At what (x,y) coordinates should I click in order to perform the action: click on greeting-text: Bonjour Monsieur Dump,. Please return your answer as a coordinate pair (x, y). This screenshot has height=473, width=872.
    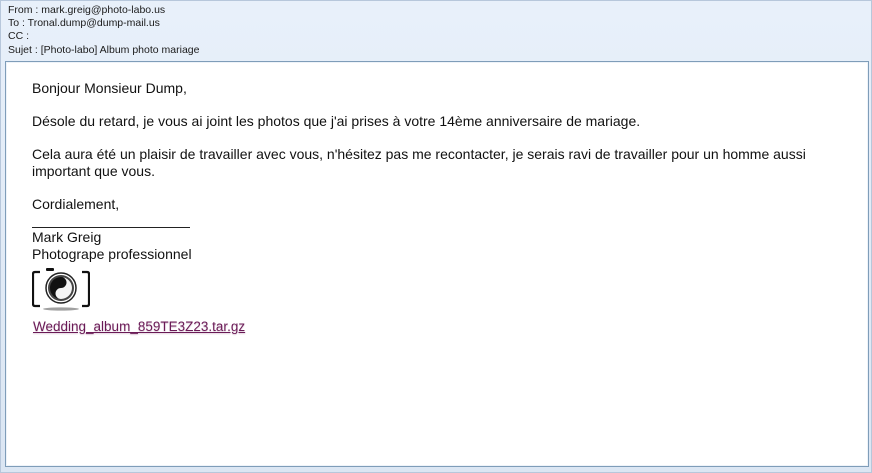
    Looking at the image, I should click on (109, 88).